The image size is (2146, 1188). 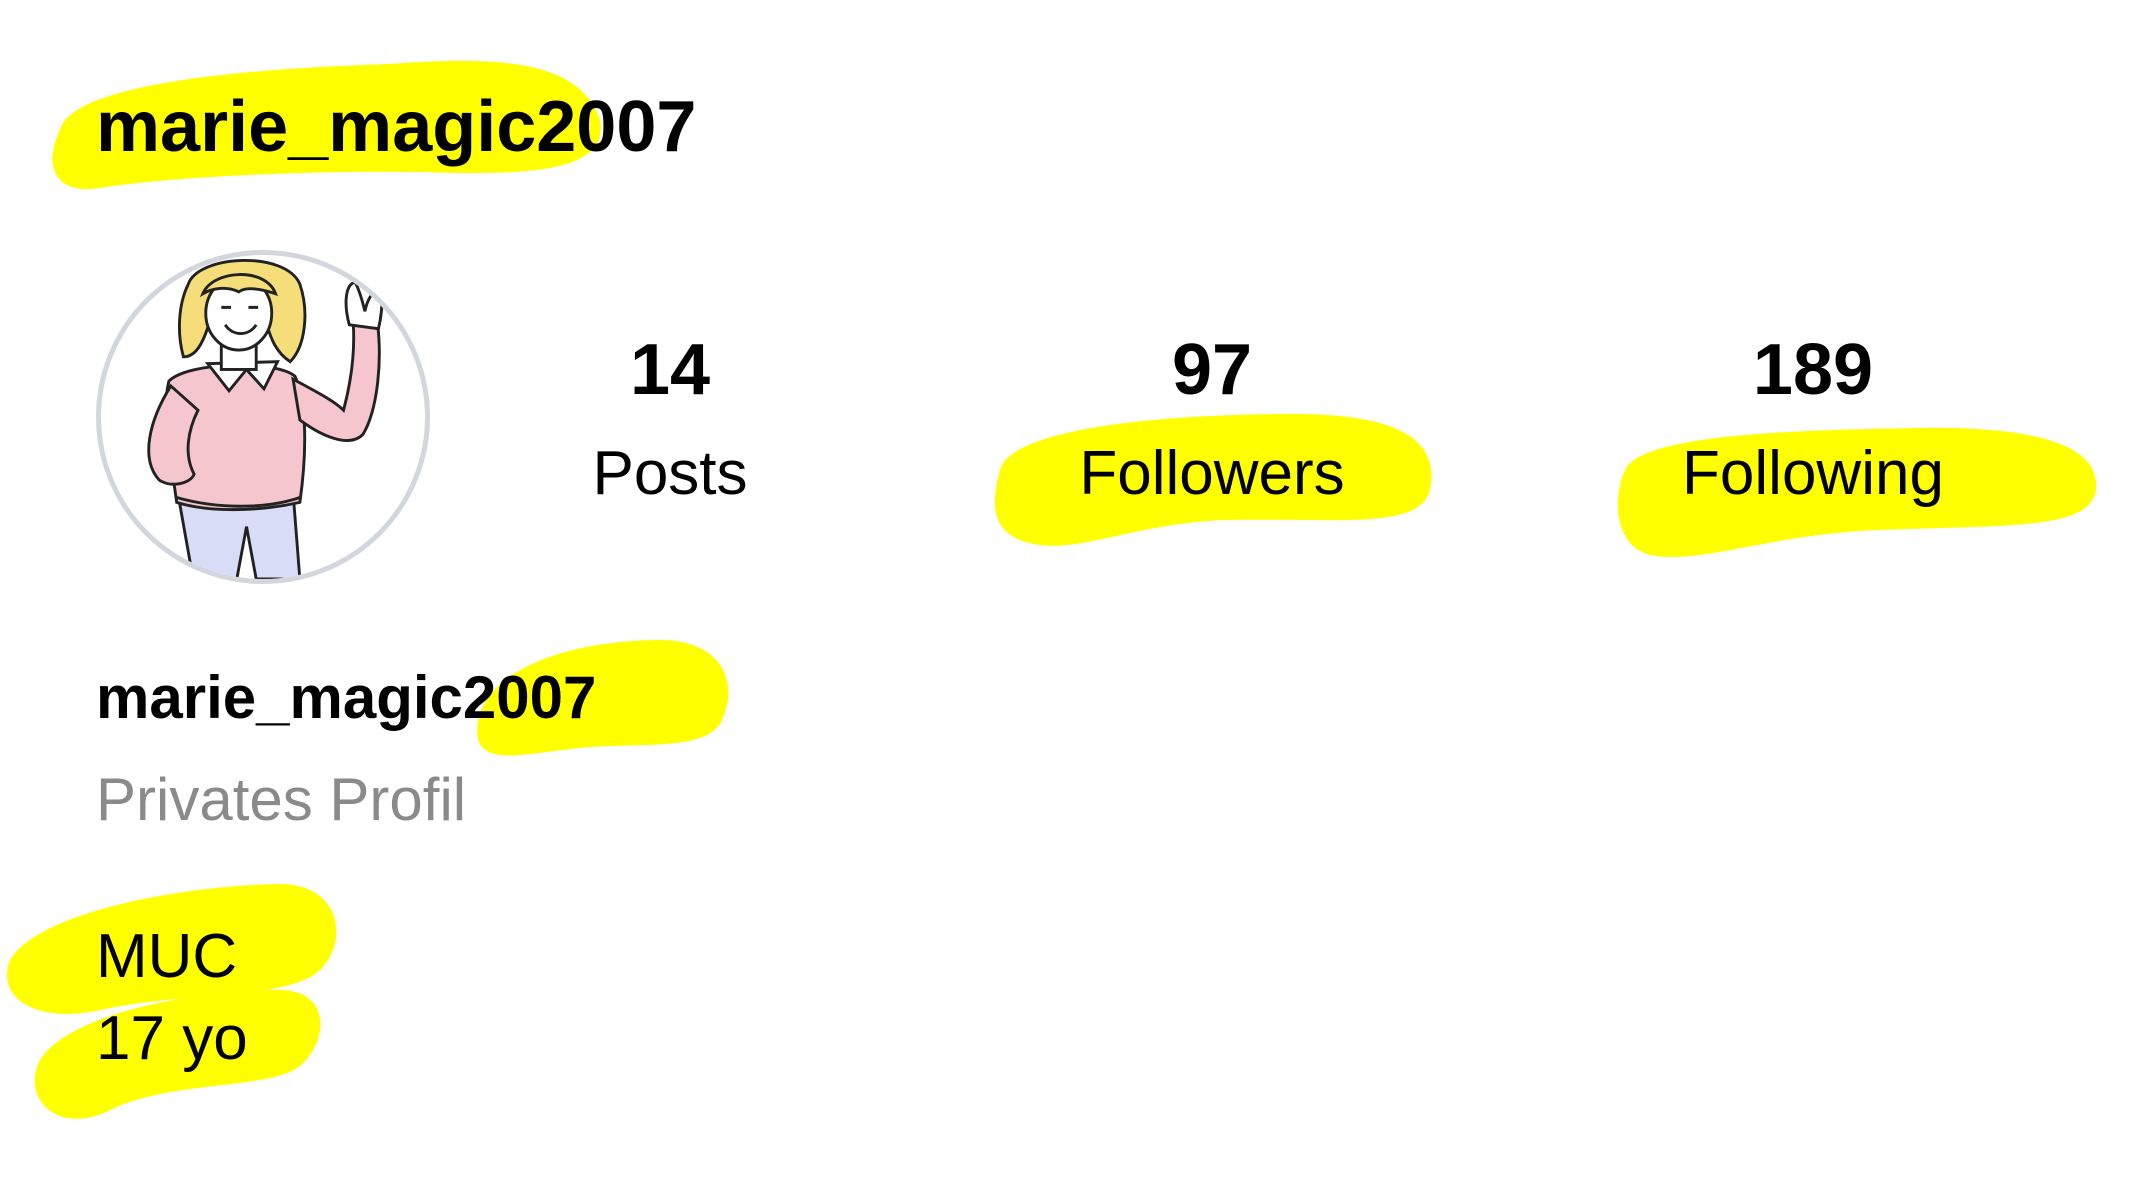 I want to click on stat-posts: 14 Posts, so click(x=670, y=420).